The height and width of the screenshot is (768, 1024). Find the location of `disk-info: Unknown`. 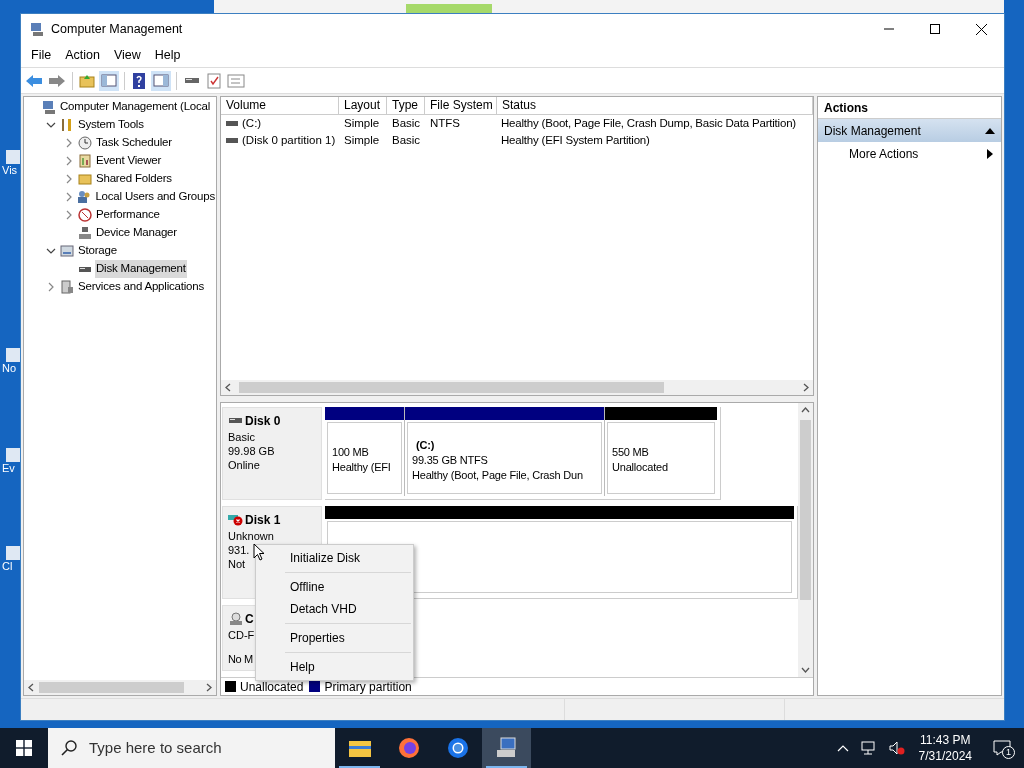

disk-info: Unknown is located at coordinates (251, 536).